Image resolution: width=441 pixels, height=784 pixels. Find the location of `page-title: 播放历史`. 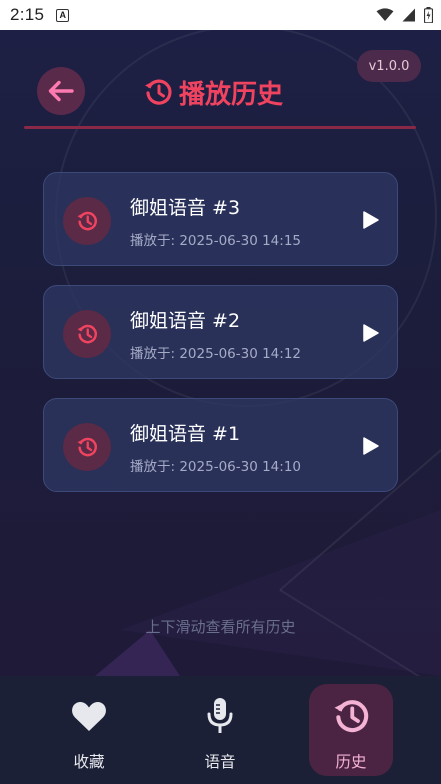

page-title: 播放历史 is located at coordinates (213, 92).